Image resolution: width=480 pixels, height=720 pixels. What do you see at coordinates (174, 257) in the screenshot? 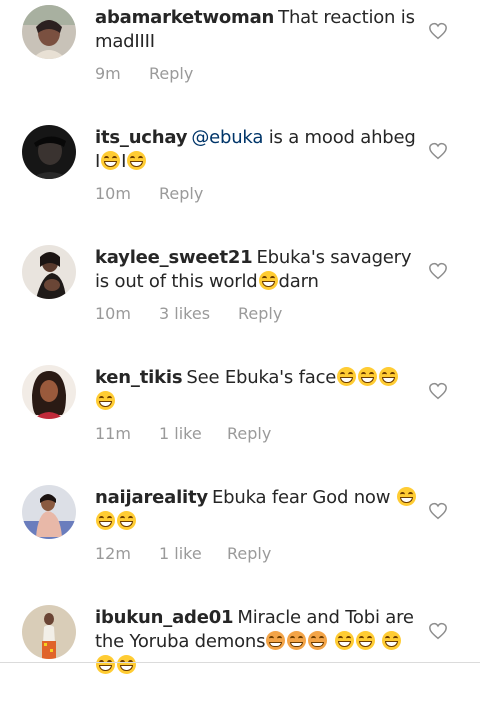
I see `comment-username: kaylee_sweet21` at bounding box center [174, 257].